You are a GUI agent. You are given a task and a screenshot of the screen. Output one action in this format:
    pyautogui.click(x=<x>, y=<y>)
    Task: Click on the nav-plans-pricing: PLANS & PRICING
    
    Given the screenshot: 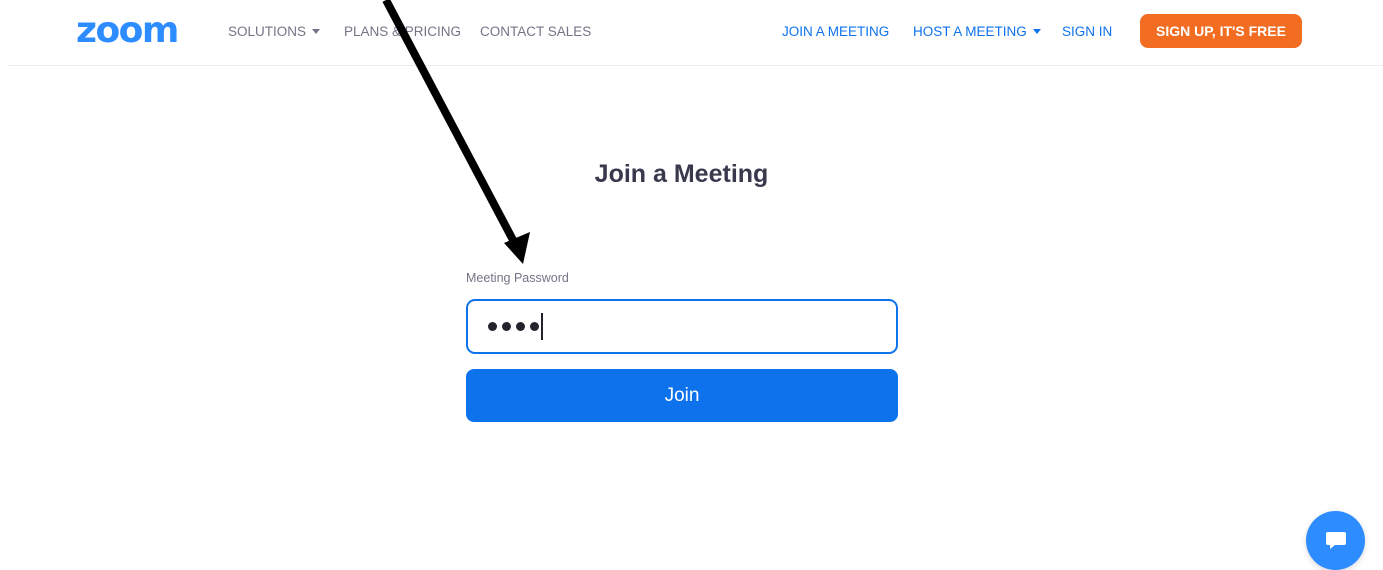 What is the action you would take?
    pyautogui.click(x=402, y=31)
    